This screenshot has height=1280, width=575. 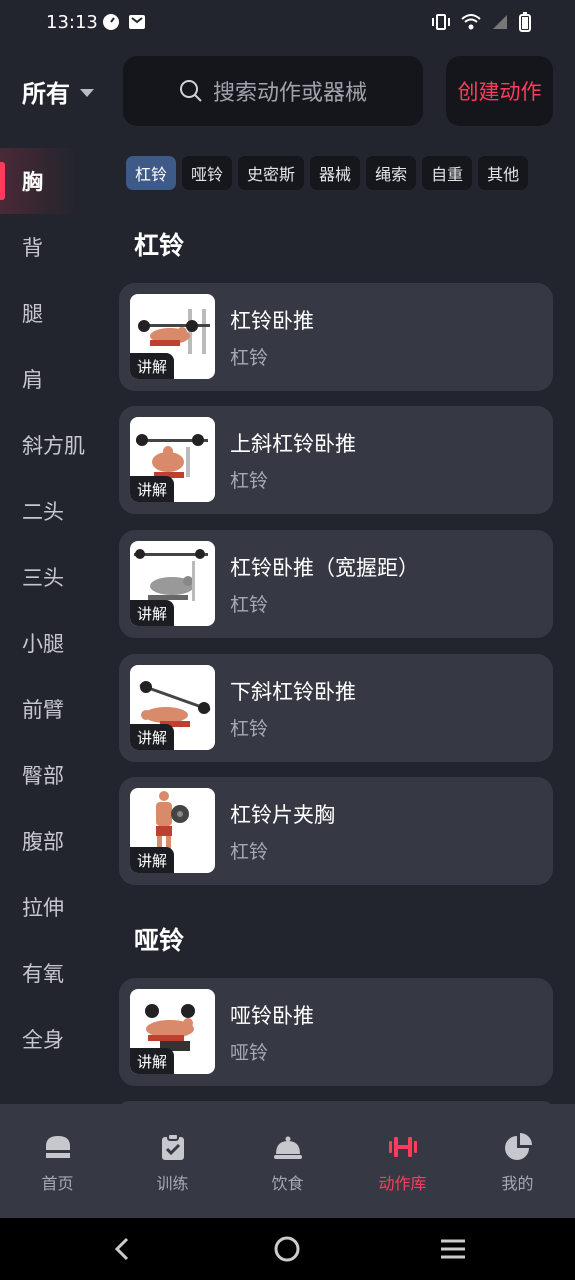 I want to click on tab-home: 首页, so click(x=57, y=1161).